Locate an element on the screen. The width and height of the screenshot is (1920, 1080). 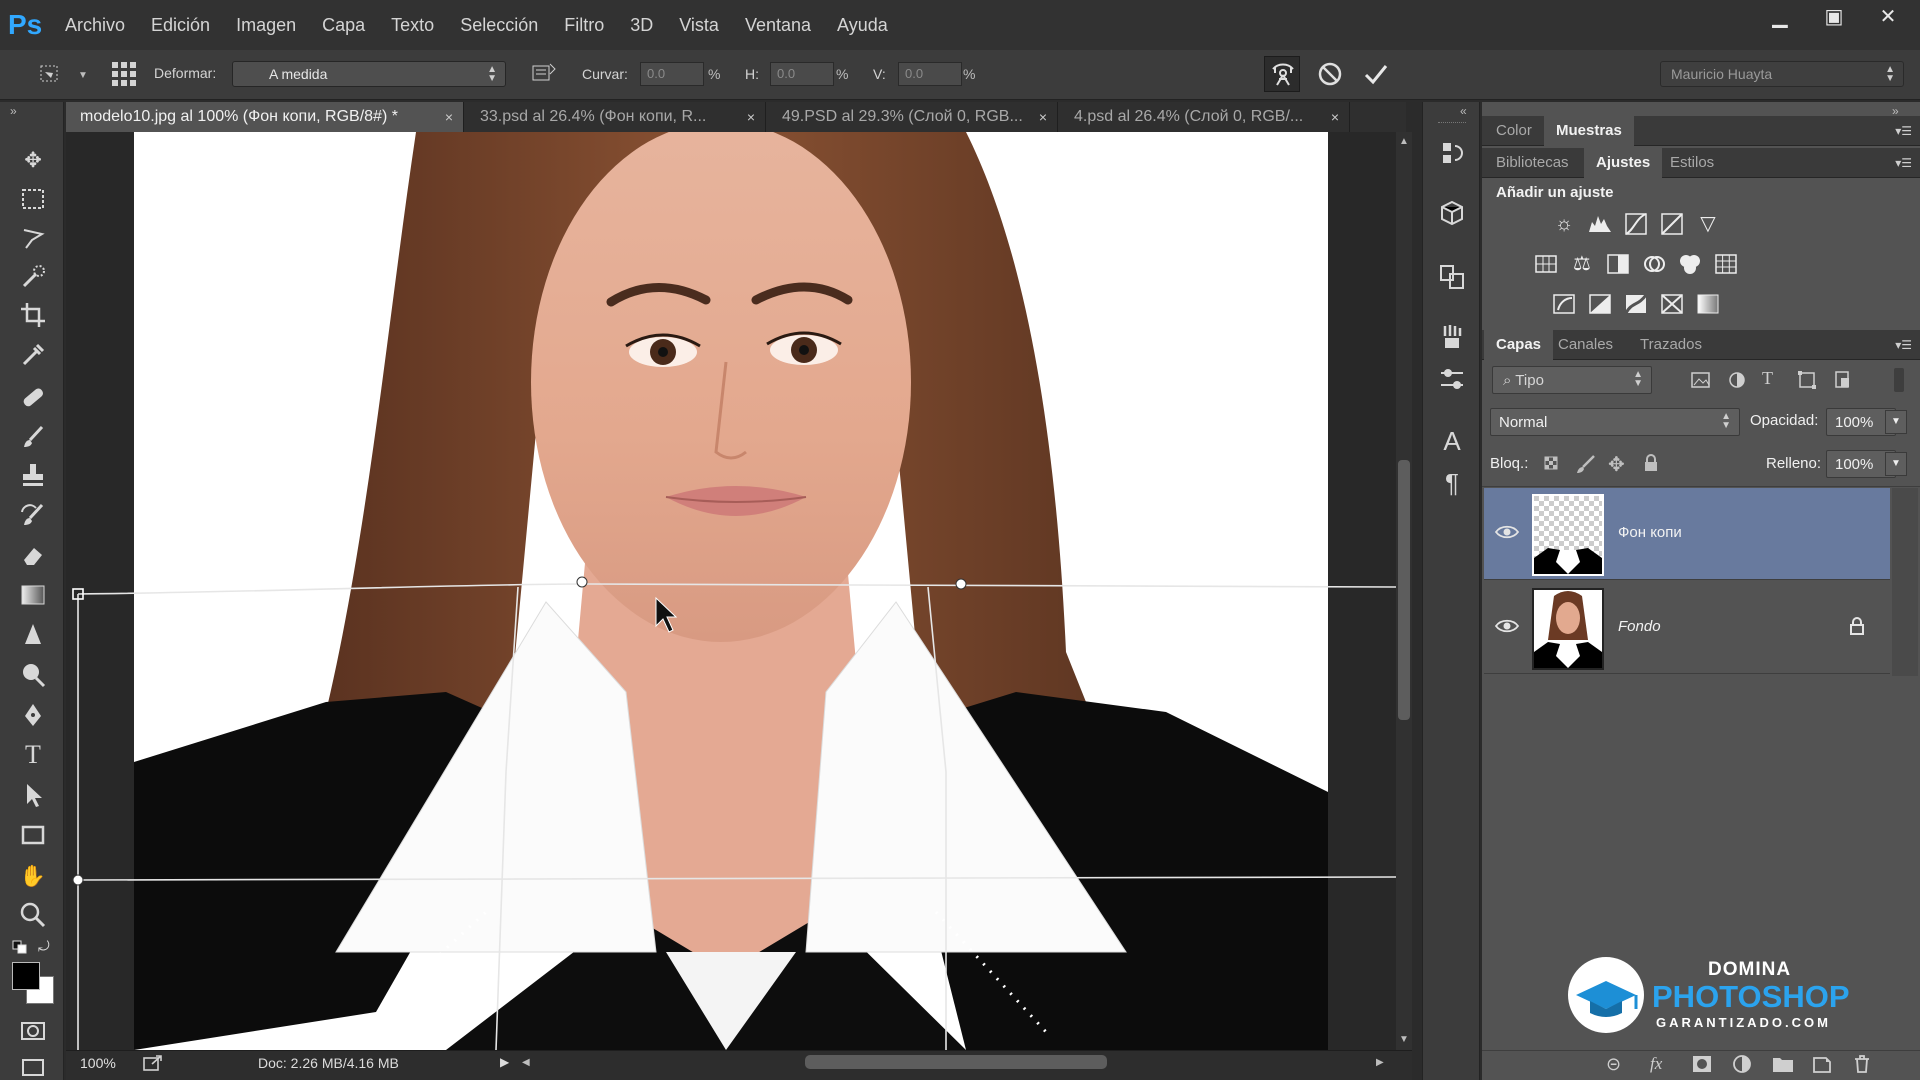
menu-texto: Texto is located at coordinates (412, 25).